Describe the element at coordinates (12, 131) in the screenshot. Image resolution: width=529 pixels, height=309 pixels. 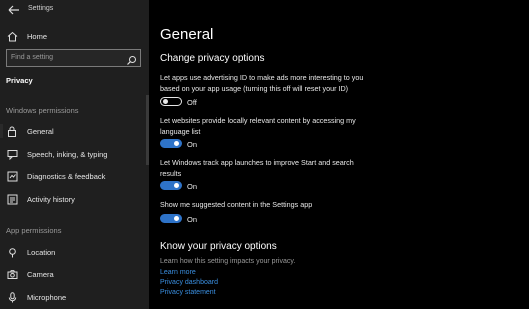
I see `lock-icon` at that location.